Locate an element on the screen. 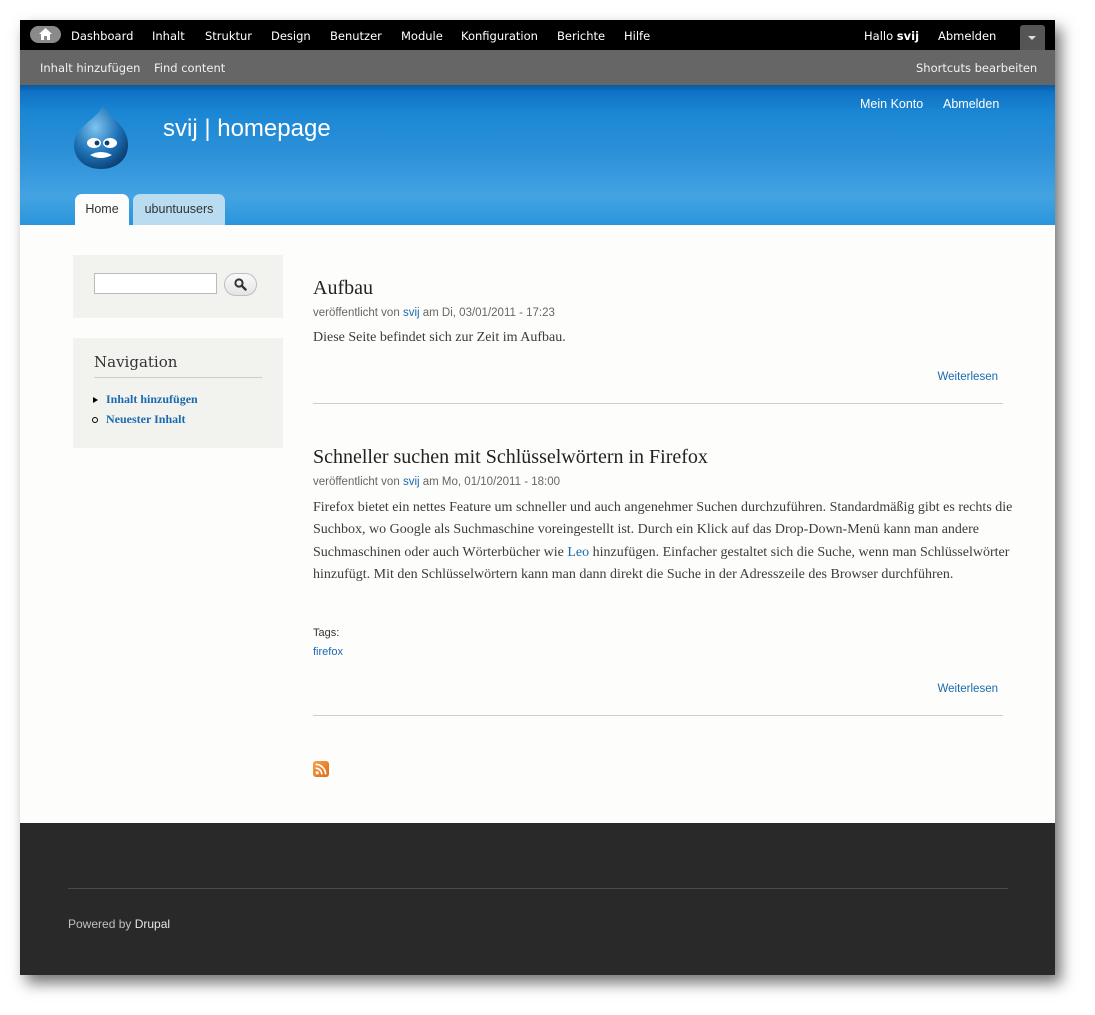  search-button is located at coordinates (240, 284).